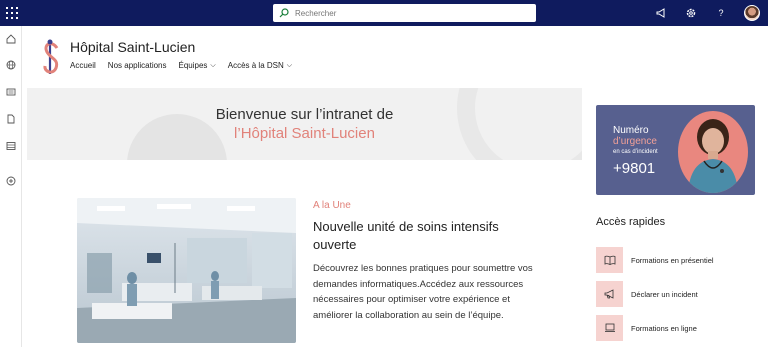  Describe the element at coordinates (519, 124) in the screenshot. I see `hero-decoration` at that location.